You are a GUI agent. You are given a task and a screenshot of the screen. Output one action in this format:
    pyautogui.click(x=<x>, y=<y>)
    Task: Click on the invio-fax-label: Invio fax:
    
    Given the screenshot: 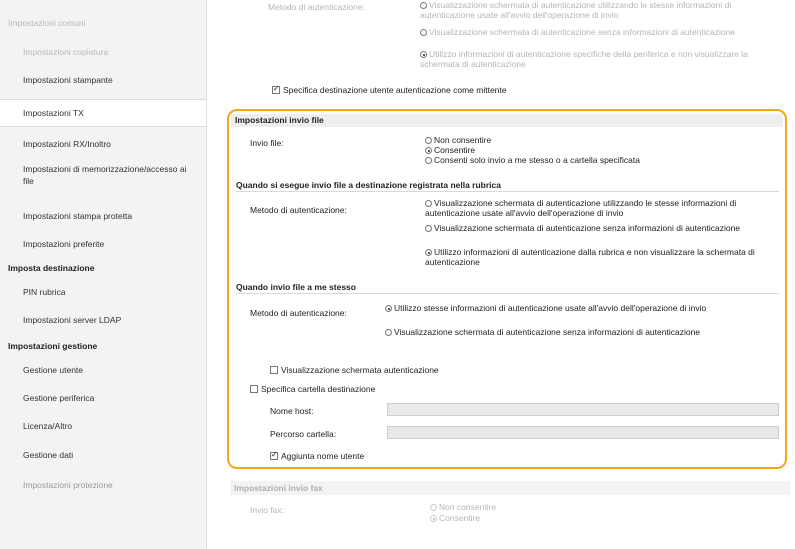 What is the action you would take?
    pyautogui.click(x=267, y=510)
    